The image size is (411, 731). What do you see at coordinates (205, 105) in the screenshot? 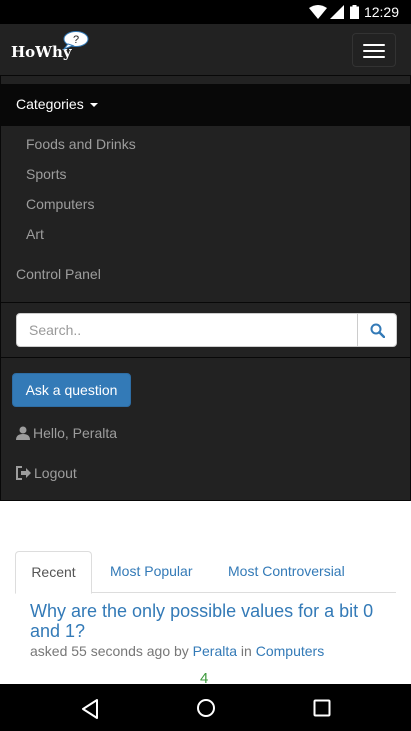
I see `categories-dropdown: Categories` at bounding box center [205, 105].